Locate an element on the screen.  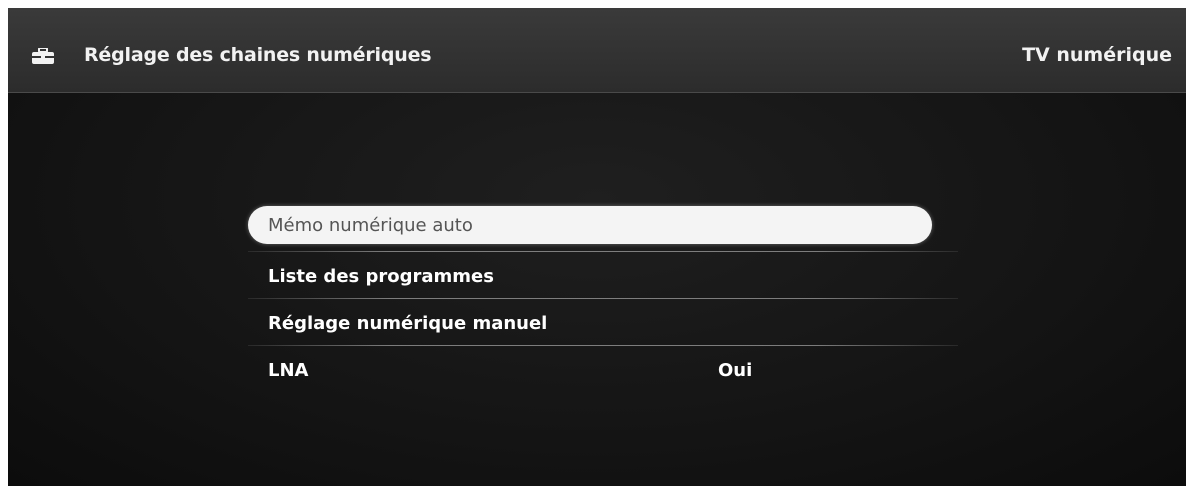
menu-item-lna: LNA Oui is located at coordinates (603, 369).